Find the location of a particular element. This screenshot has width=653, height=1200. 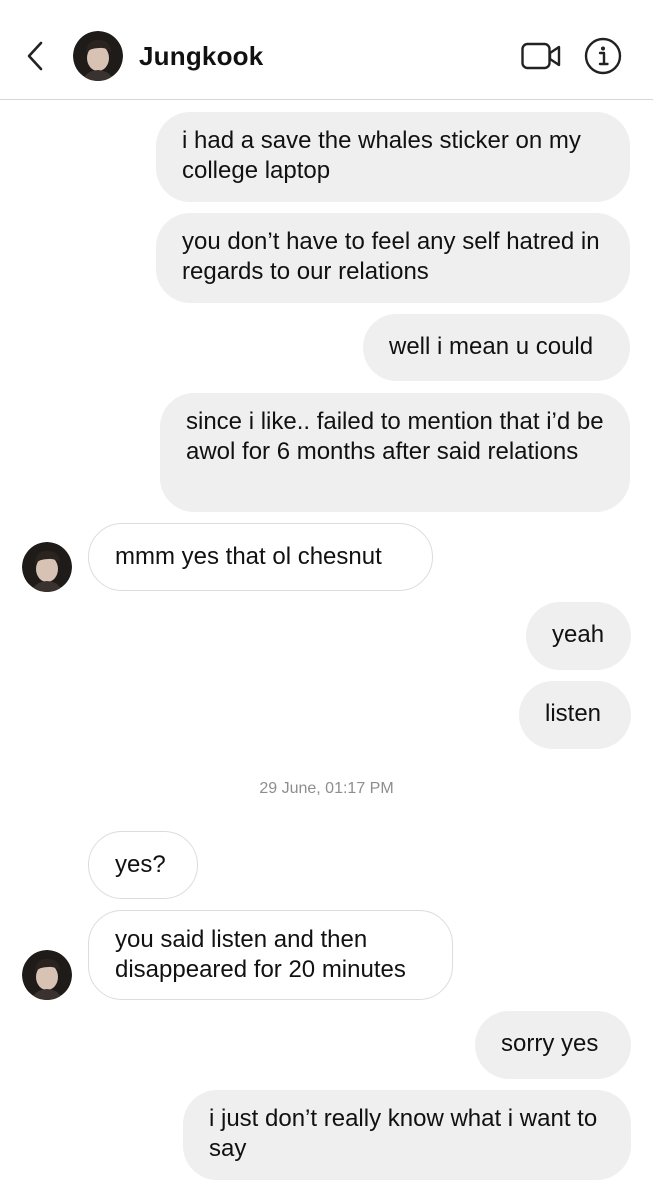

video-camera-icon is located at coordinates (541, 56).